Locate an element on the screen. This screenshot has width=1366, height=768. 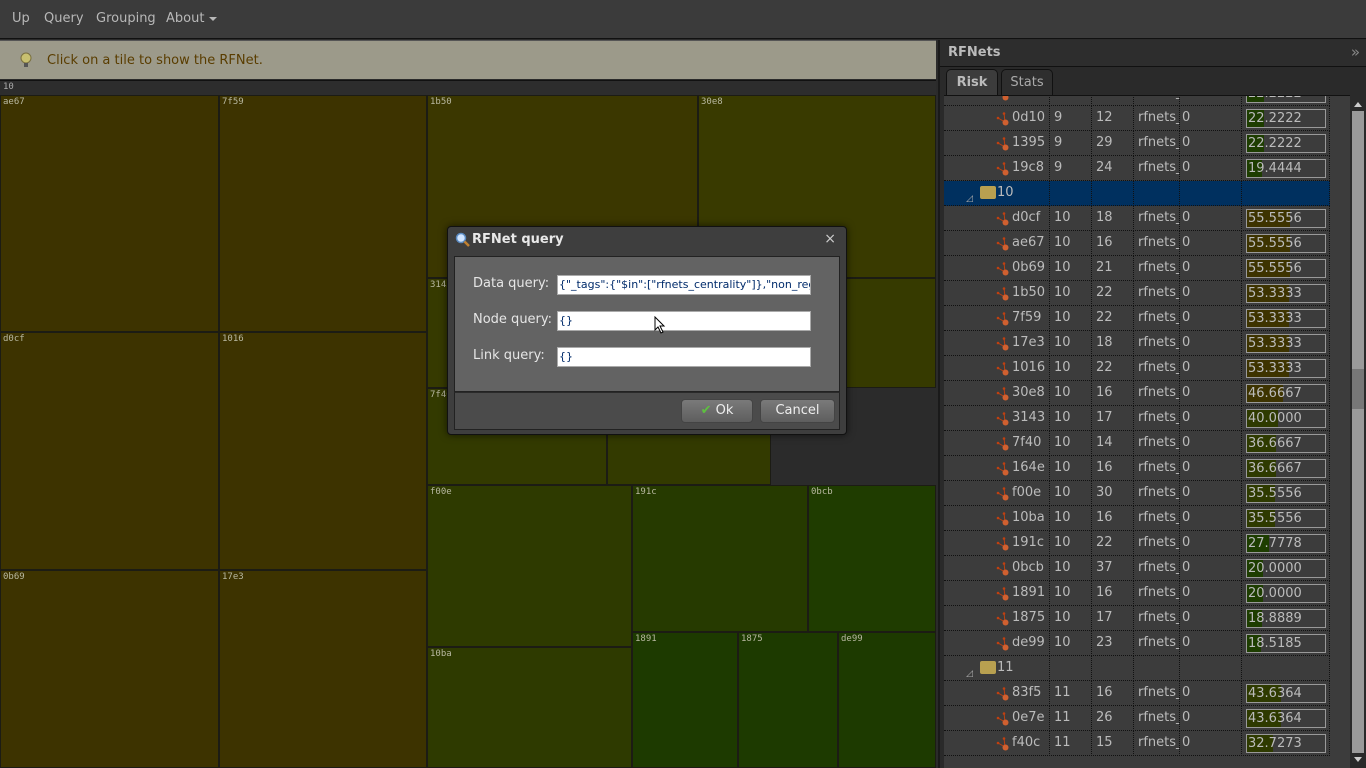
risk-cell: 20.0000 is located at coordinates (1286, 568).